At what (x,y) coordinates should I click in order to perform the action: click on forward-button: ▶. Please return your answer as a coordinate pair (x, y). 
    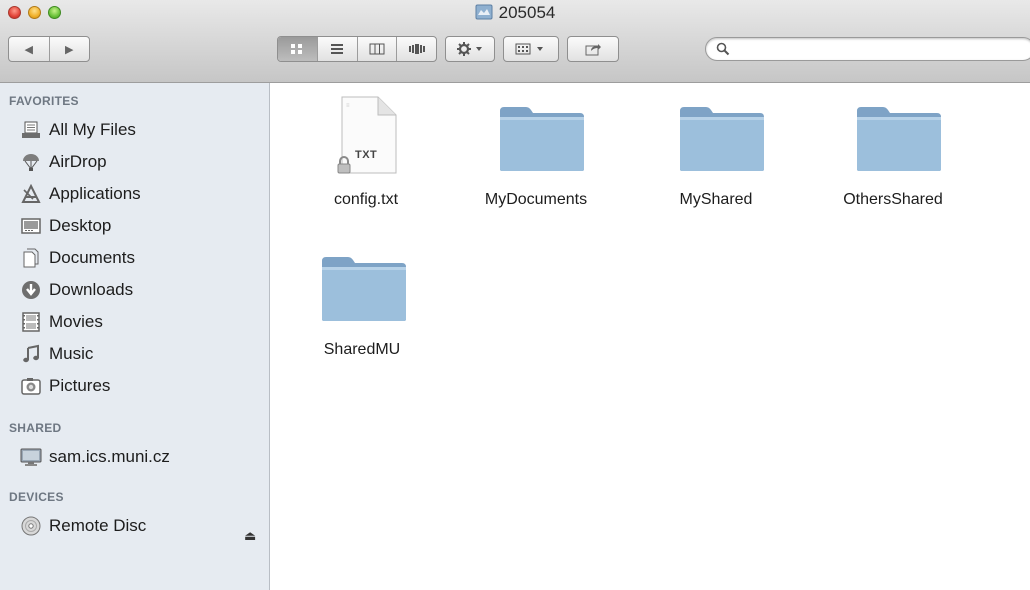
    Looking at the image, I should click on (69, 49).